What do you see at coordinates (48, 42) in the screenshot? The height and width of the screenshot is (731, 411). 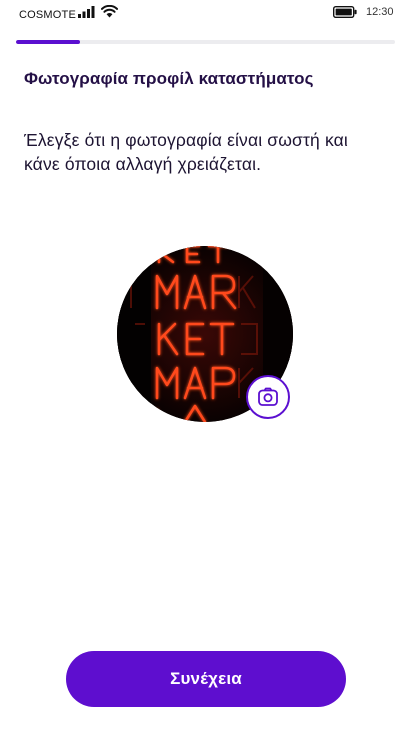 I see `progress-fill` at bounding box center [48, 42].